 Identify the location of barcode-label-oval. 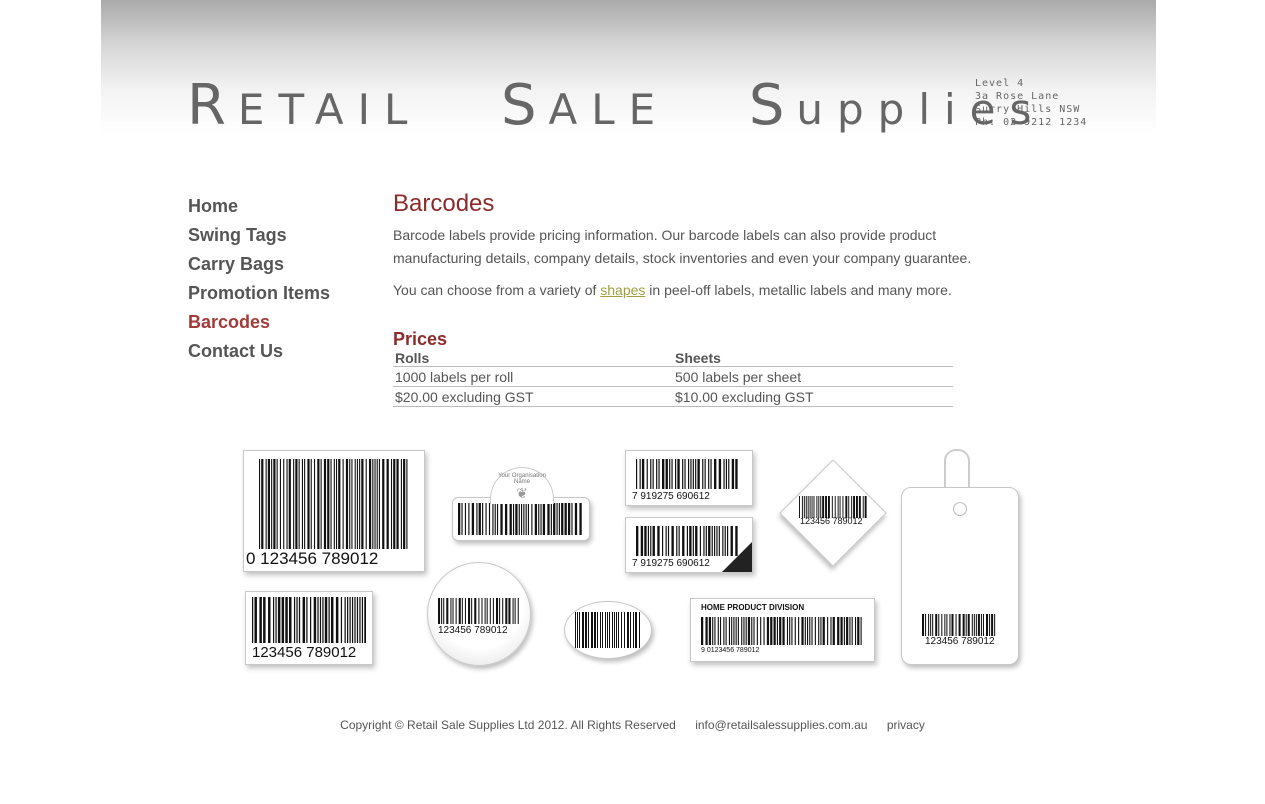
(608, 630).